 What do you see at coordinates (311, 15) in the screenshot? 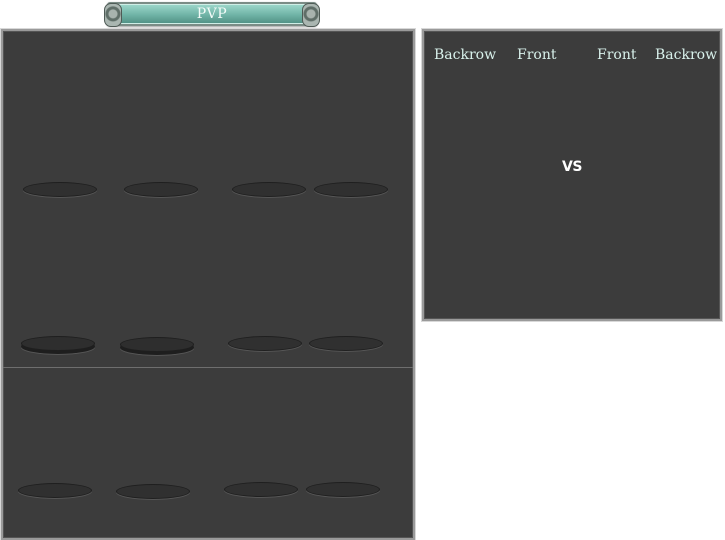
I see `banner-right-ornament-icon` at bounding box center [311, 15].